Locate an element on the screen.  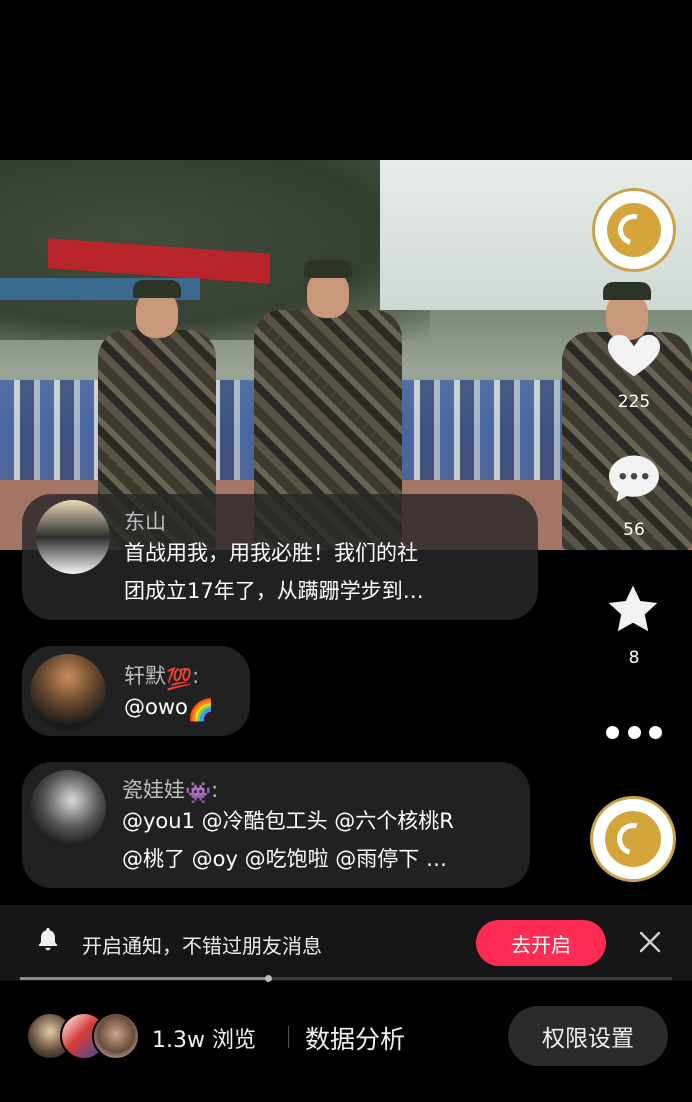
divider is located at coordinates (288, 1037).